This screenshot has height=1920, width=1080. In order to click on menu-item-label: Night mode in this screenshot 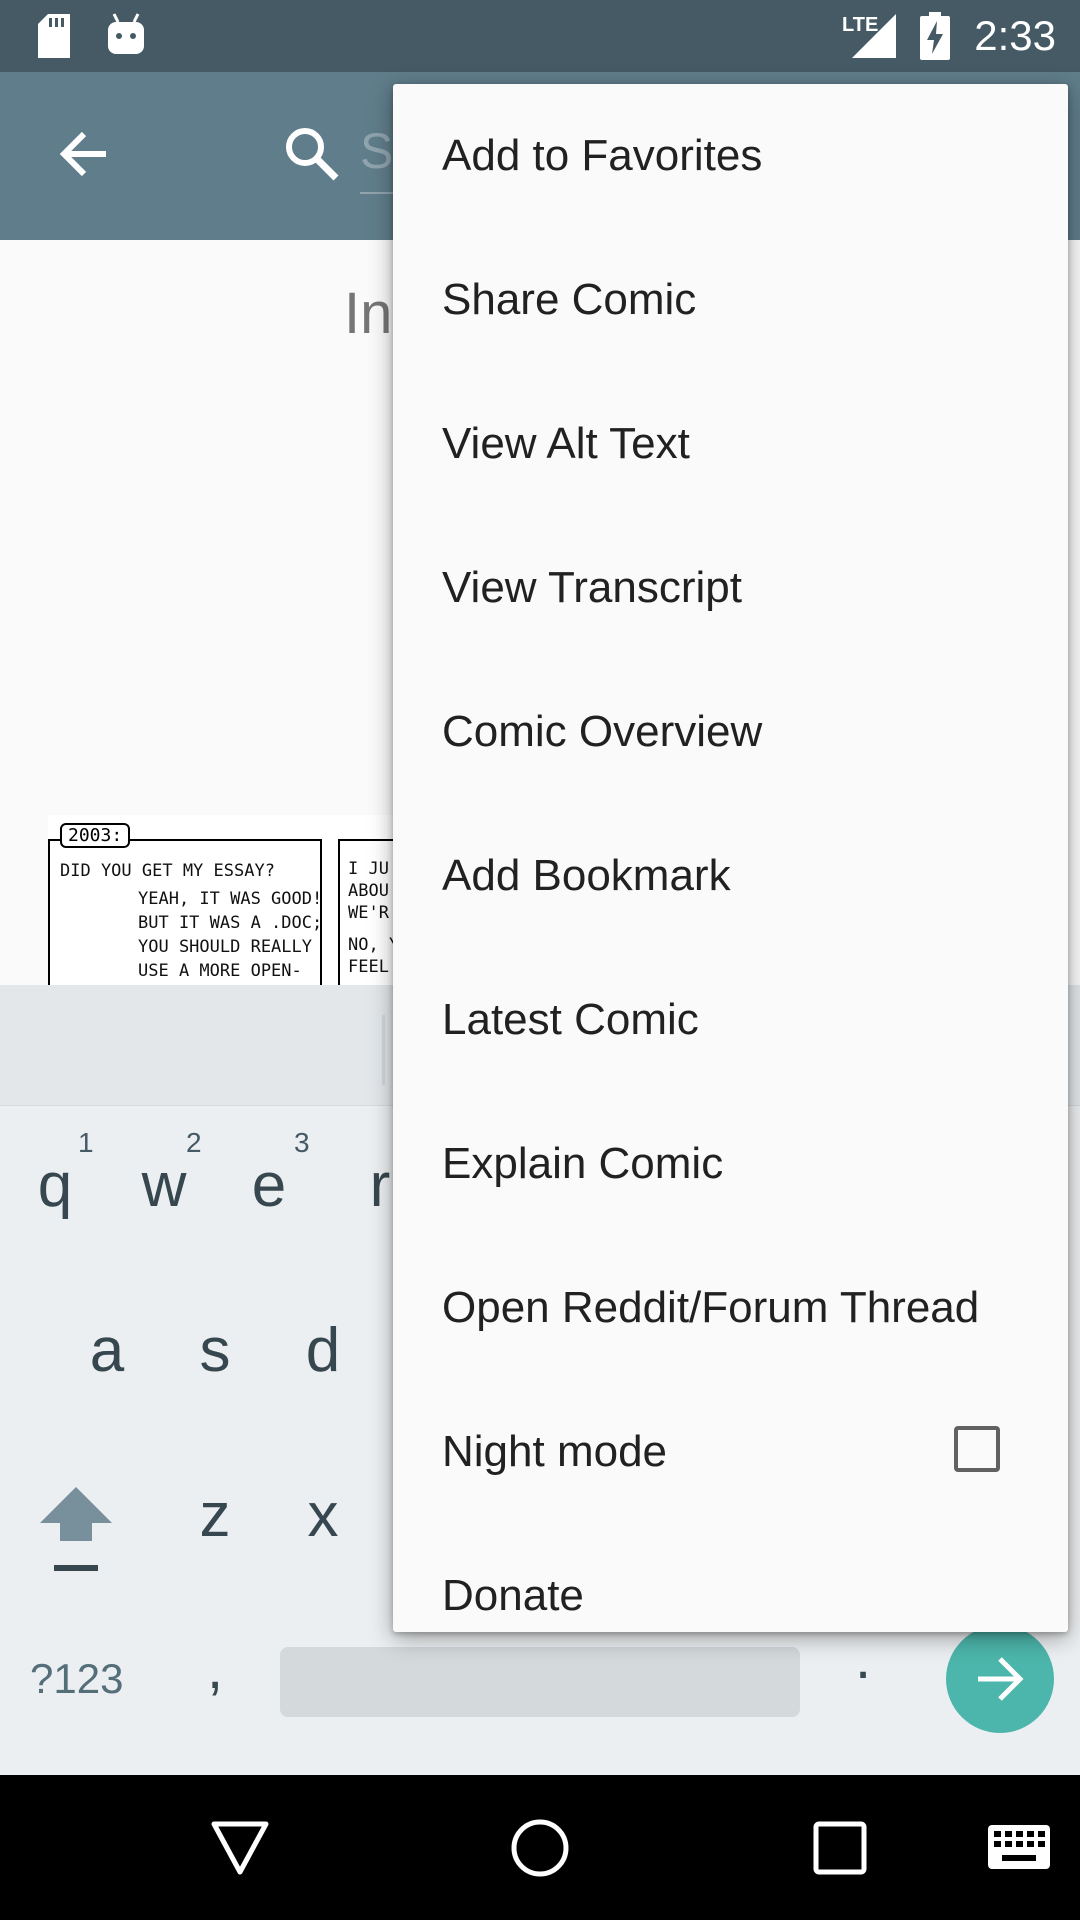, I will do `click(555, 1451)`.